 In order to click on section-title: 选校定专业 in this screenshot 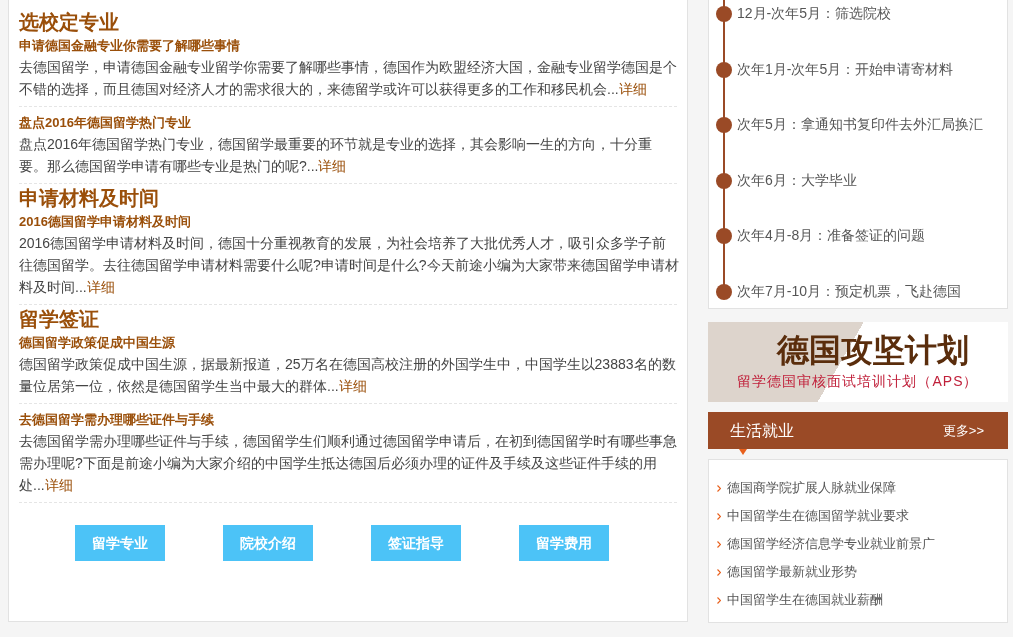, I will do `click(69, 22)`.